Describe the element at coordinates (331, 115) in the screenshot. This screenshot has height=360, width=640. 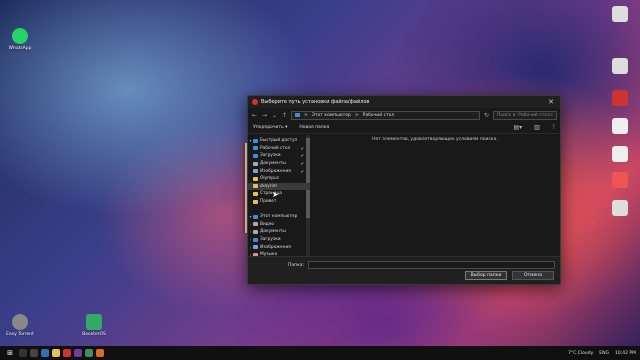
I see `breadcrumb-pc: Этот компьютер` at that location.